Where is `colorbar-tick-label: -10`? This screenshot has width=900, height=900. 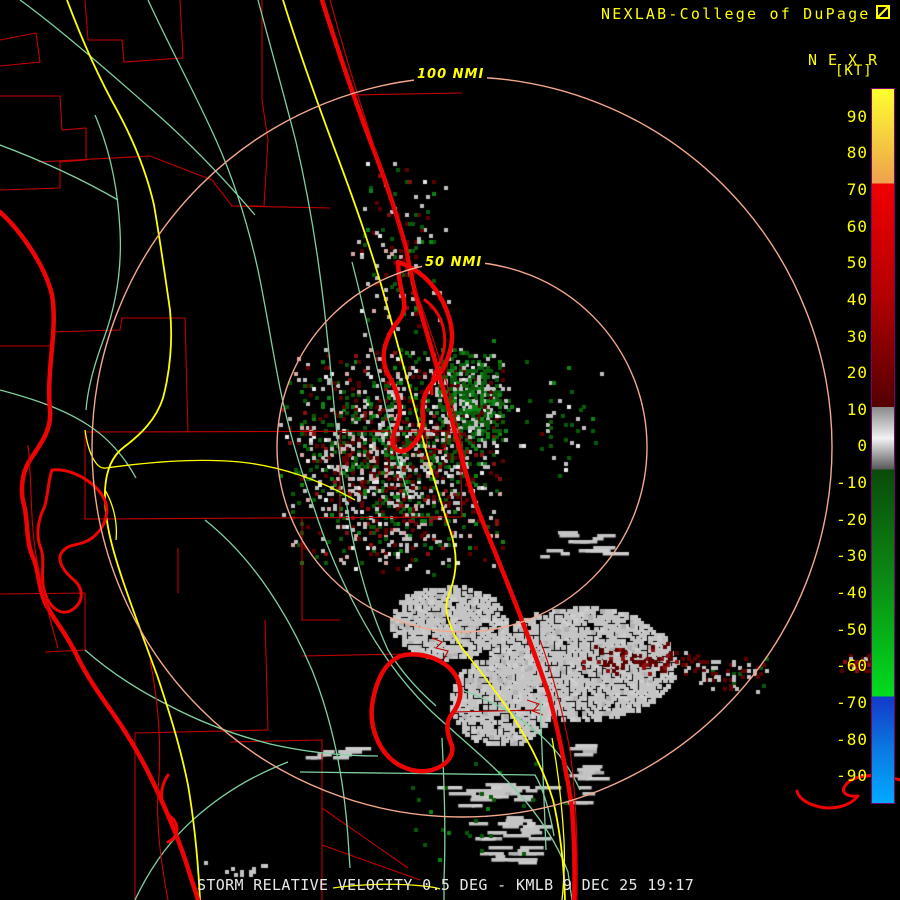
colorbar-tick-label: -10 is located at coordinates (852, 483).